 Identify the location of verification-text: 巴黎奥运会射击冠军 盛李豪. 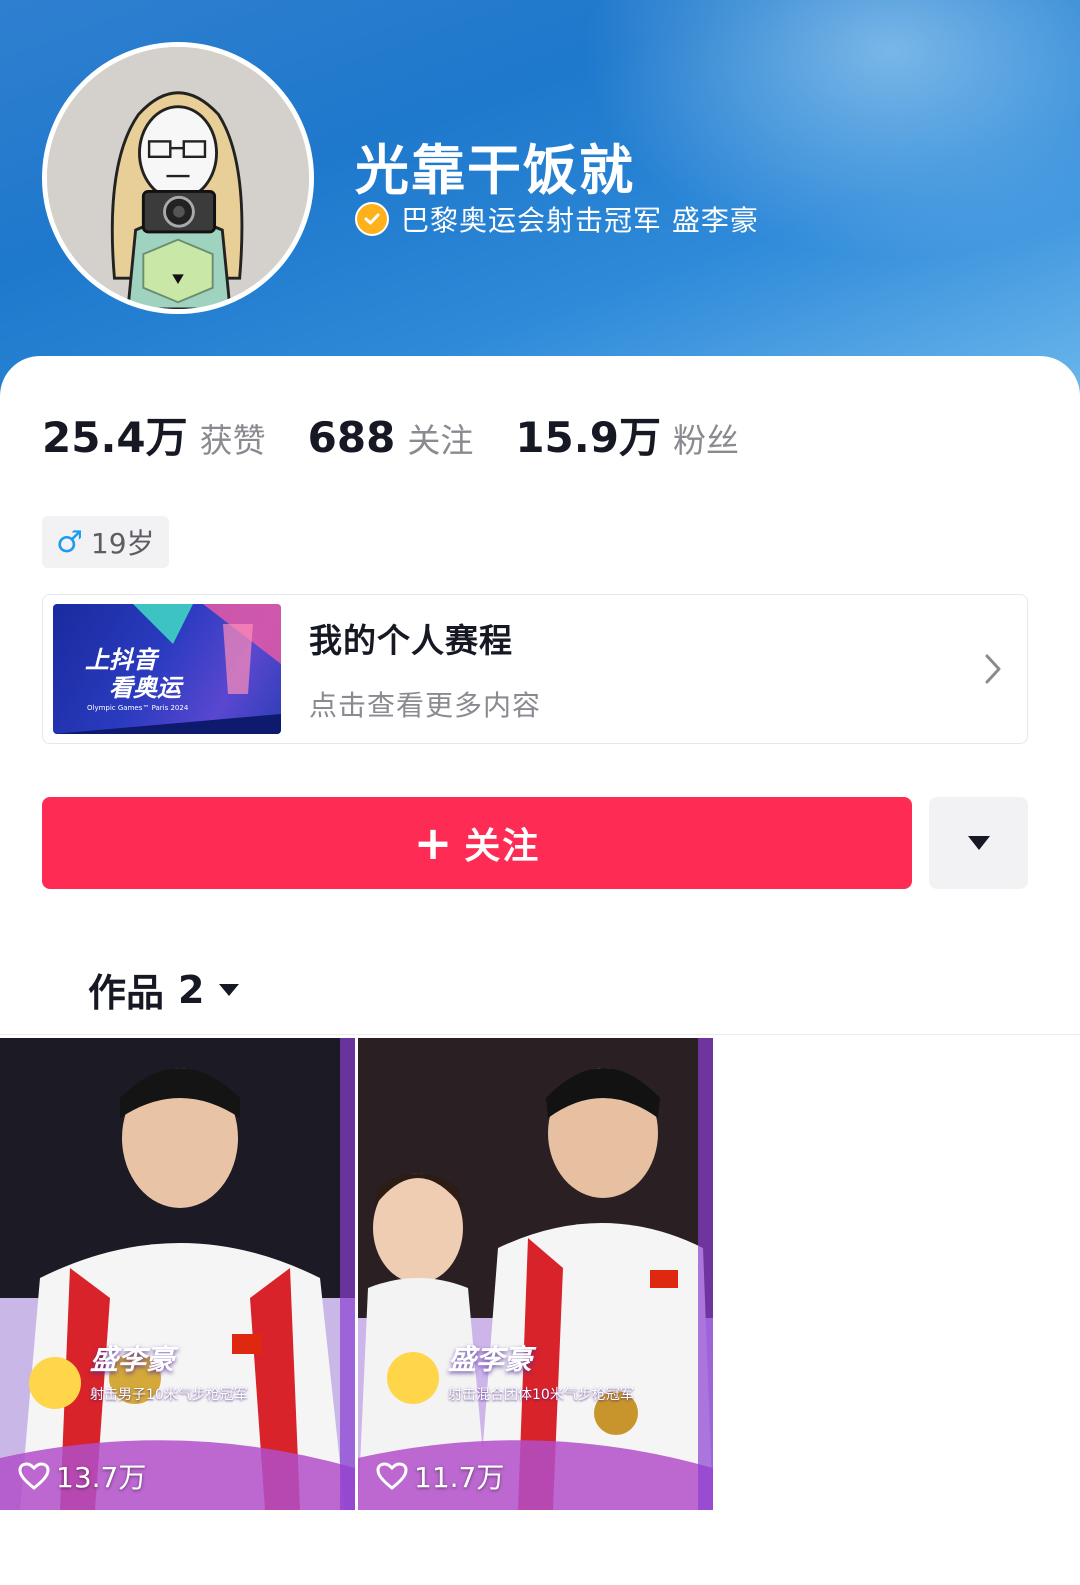
(580, 220).